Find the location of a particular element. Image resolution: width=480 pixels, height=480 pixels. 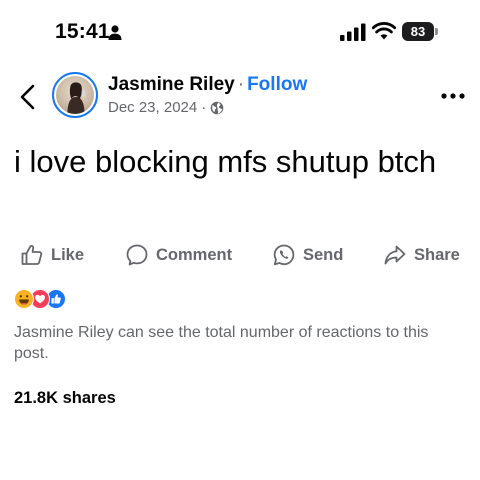

battery-level: 83 is located at coordinates (418, 31).